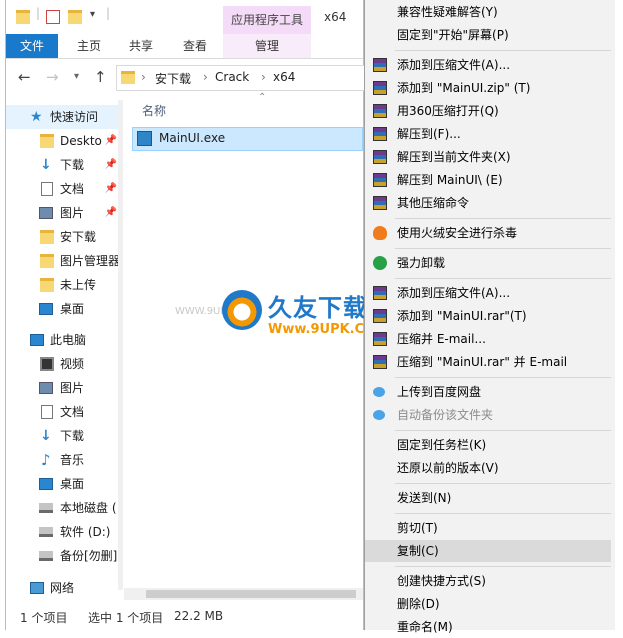  I want to click on baidu-cloud-icon, so click(379, 415).